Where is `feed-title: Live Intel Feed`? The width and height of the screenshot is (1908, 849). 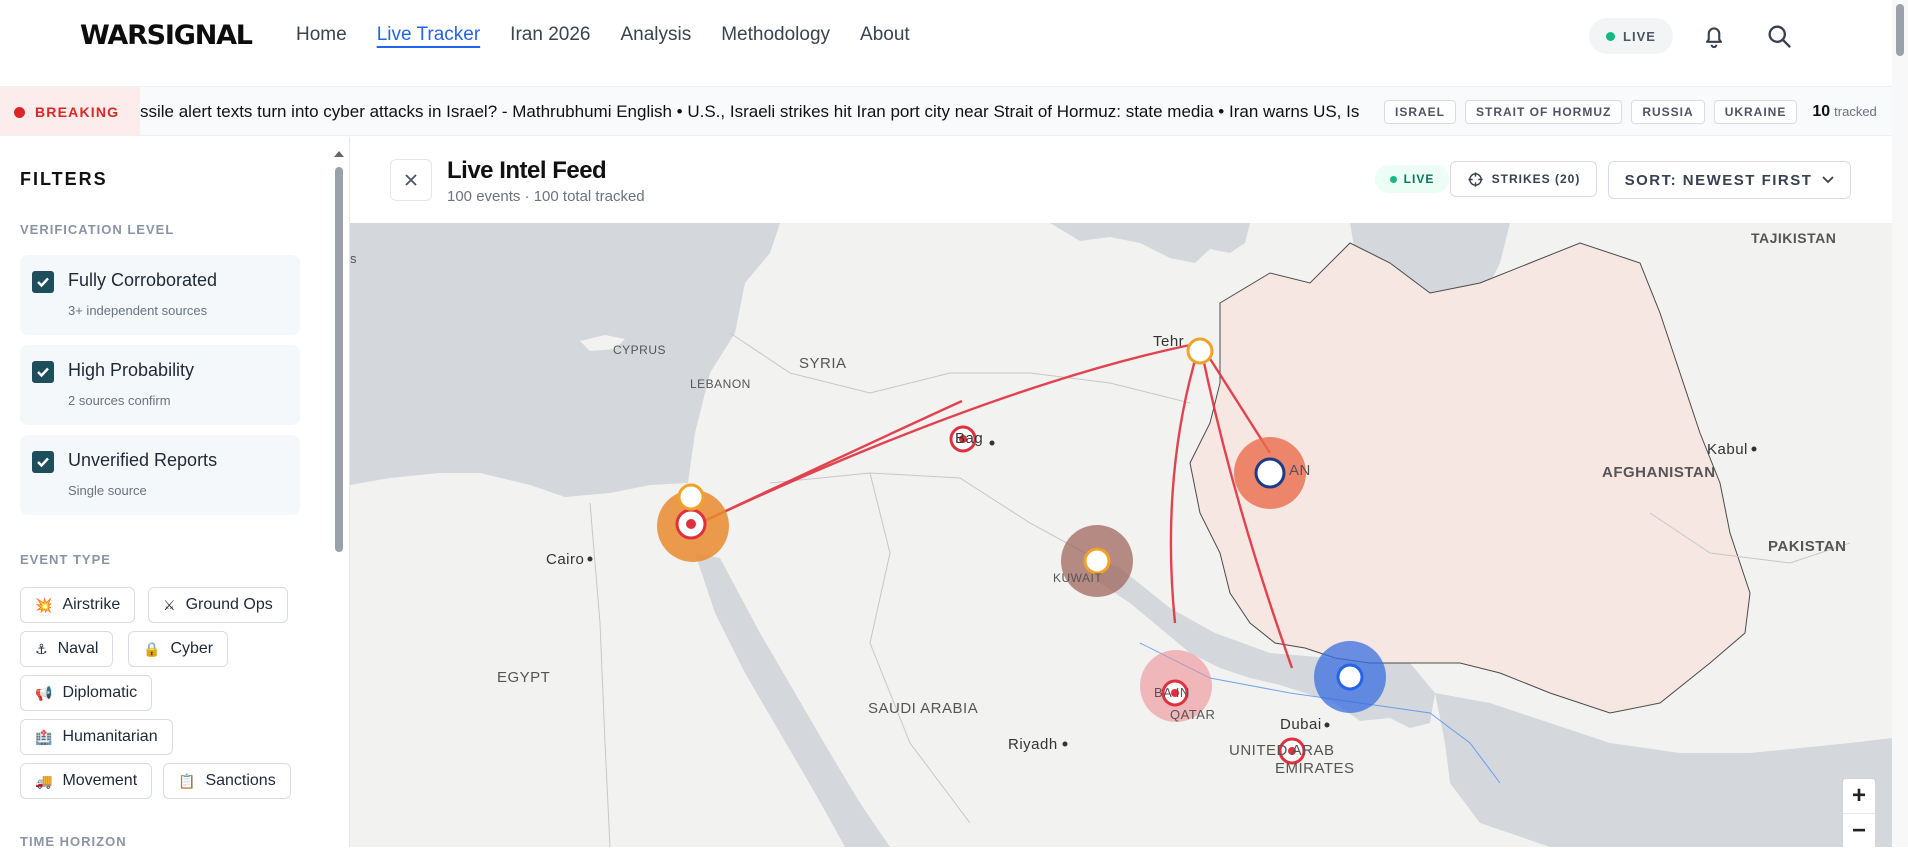 feed-title: Live Intel Feed is located at coordinates (527, 170).